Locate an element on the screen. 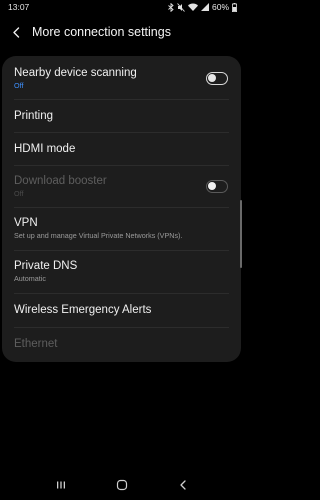 Image resolution: width=320 pixels, height=500 pixels. status-bar: 13:07 60% is located at coordinates (121, 7).